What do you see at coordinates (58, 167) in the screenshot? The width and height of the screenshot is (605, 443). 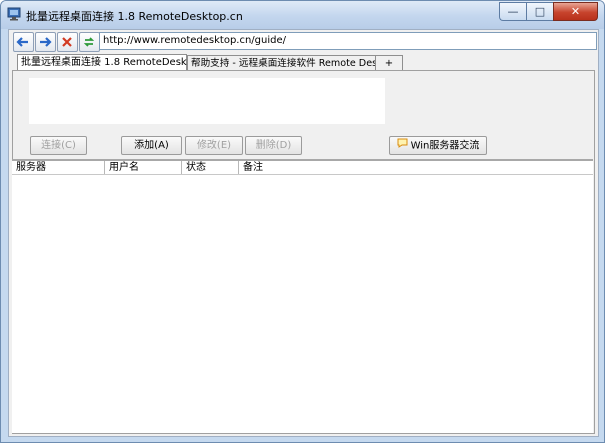 I see `column-header-server: 服务器` at bounding box center [58, 167].